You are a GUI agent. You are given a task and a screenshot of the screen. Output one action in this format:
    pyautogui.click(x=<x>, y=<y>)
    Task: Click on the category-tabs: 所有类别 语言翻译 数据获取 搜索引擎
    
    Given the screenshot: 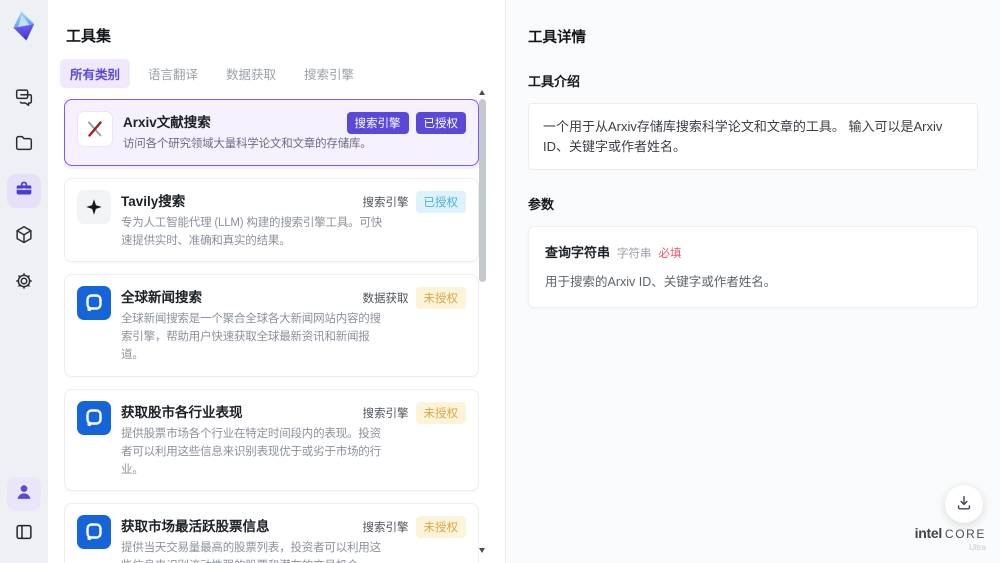 What is the action you would take?
    pyautogui.click(x=282, y=73)
    